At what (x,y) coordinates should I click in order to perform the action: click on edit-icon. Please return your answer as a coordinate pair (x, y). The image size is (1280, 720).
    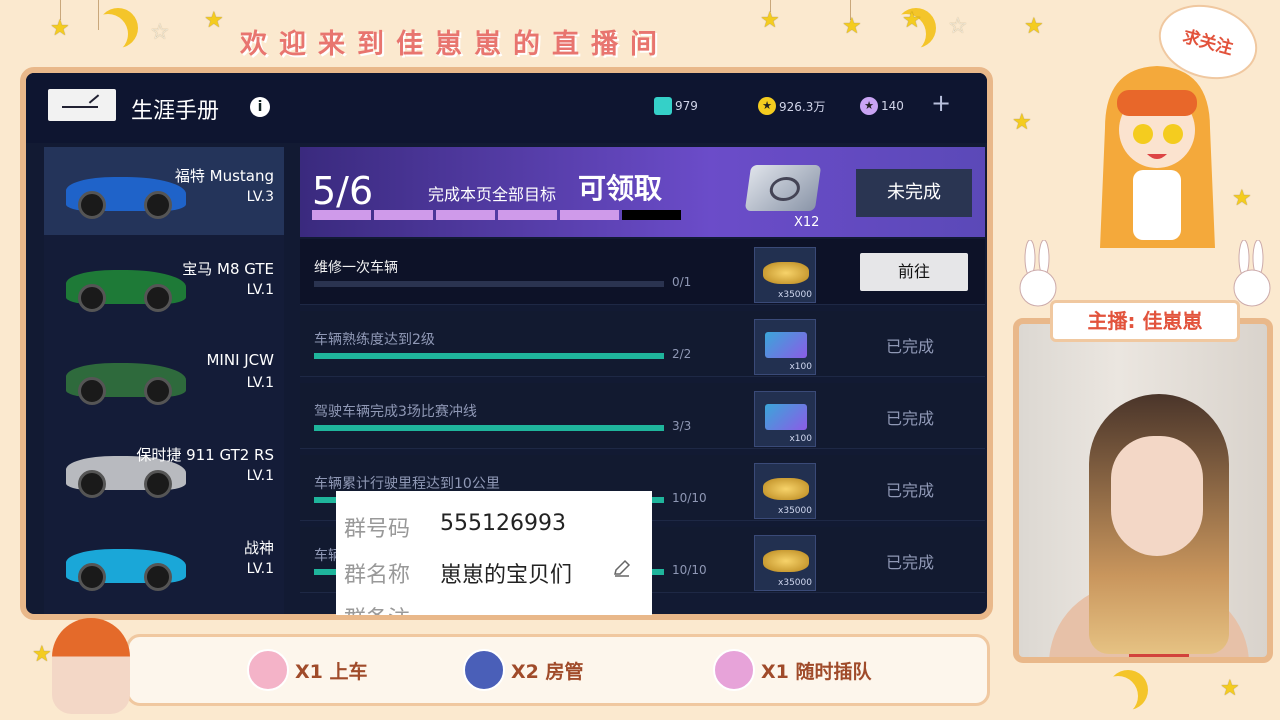
    Looking at the image, I should click on (622, 568).